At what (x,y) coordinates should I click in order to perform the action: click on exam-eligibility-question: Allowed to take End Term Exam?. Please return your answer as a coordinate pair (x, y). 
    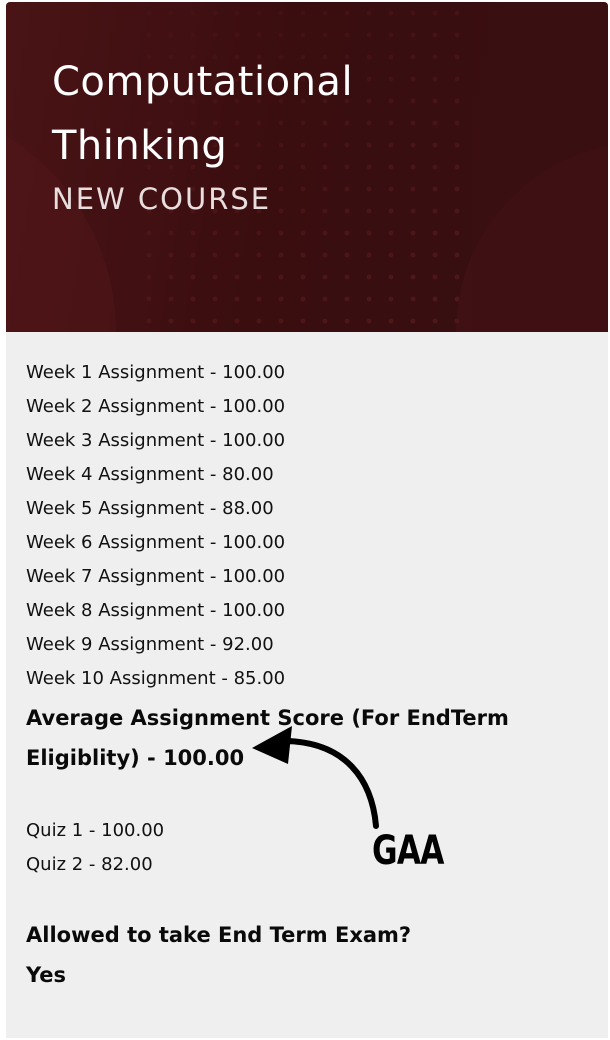
    Looking at the image, I should click on (219, 935).